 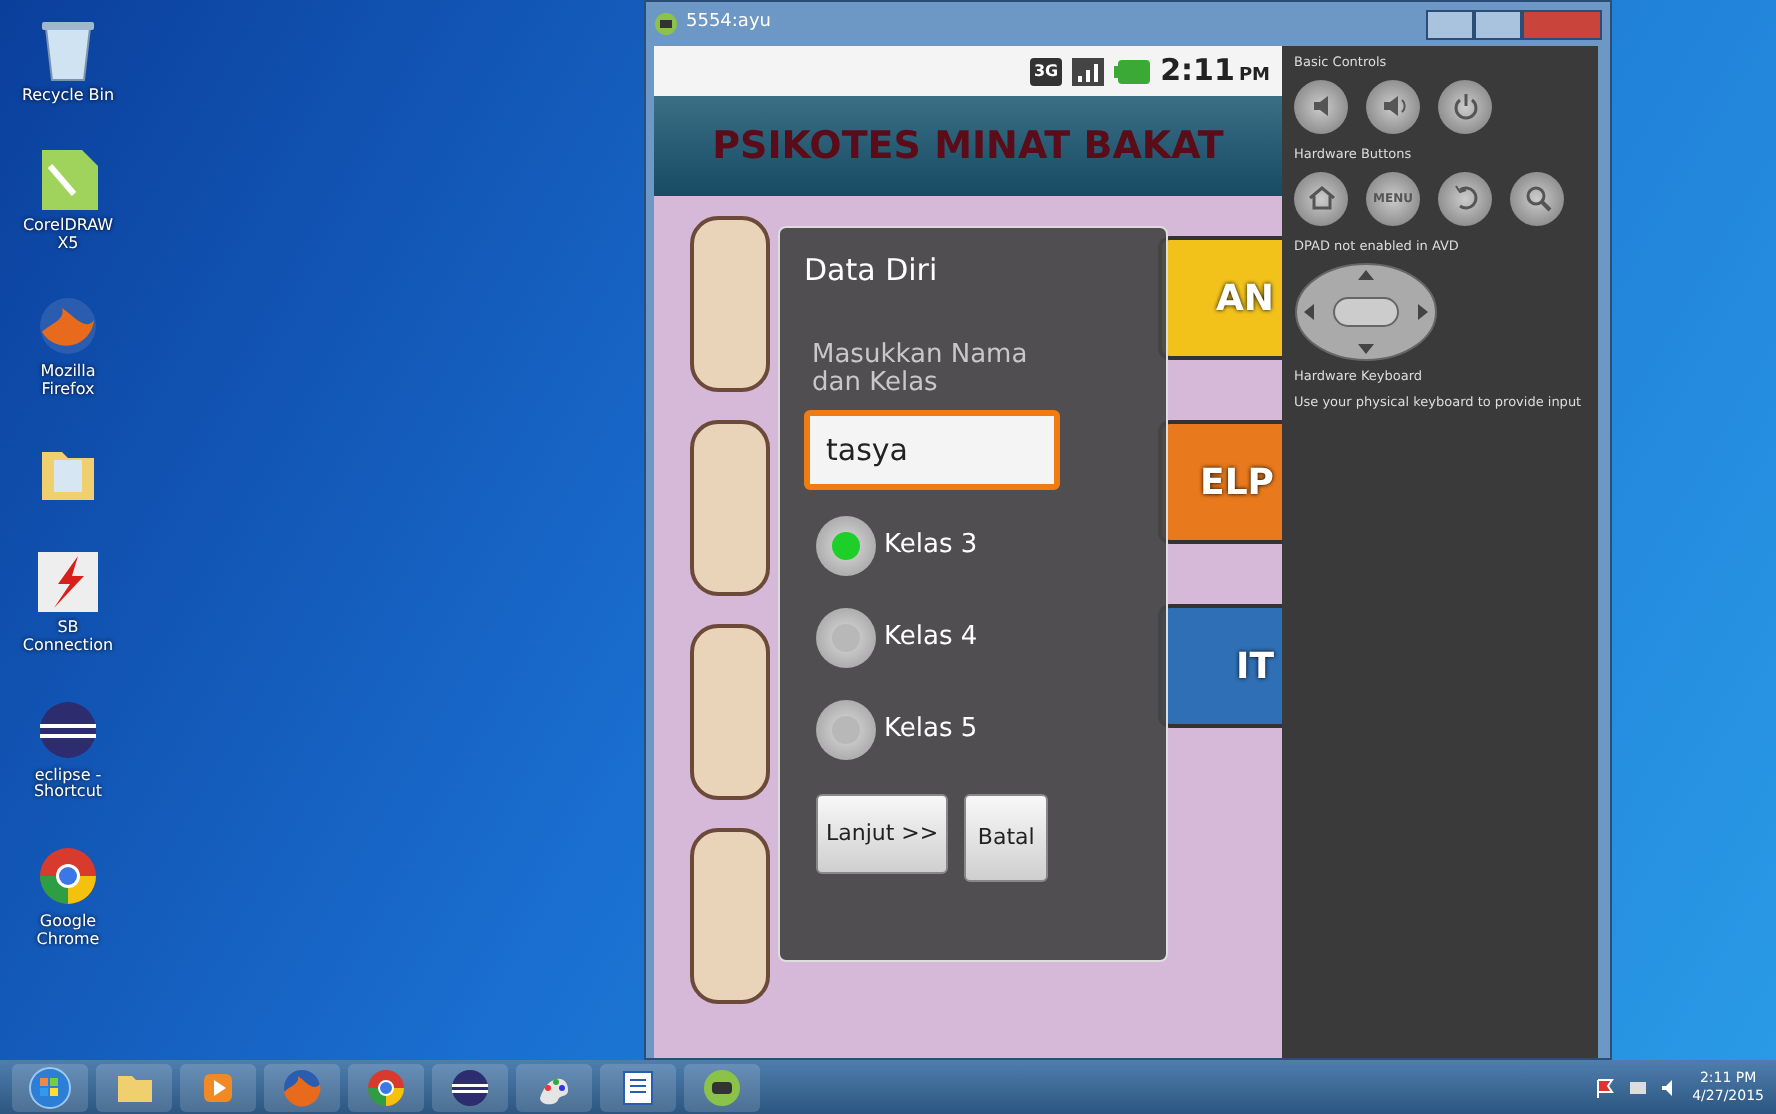 What do you see at coordinates (931, 730) in the screenshot?
I see `radio-label: Kelas 5` at bounding box center [931, 730].